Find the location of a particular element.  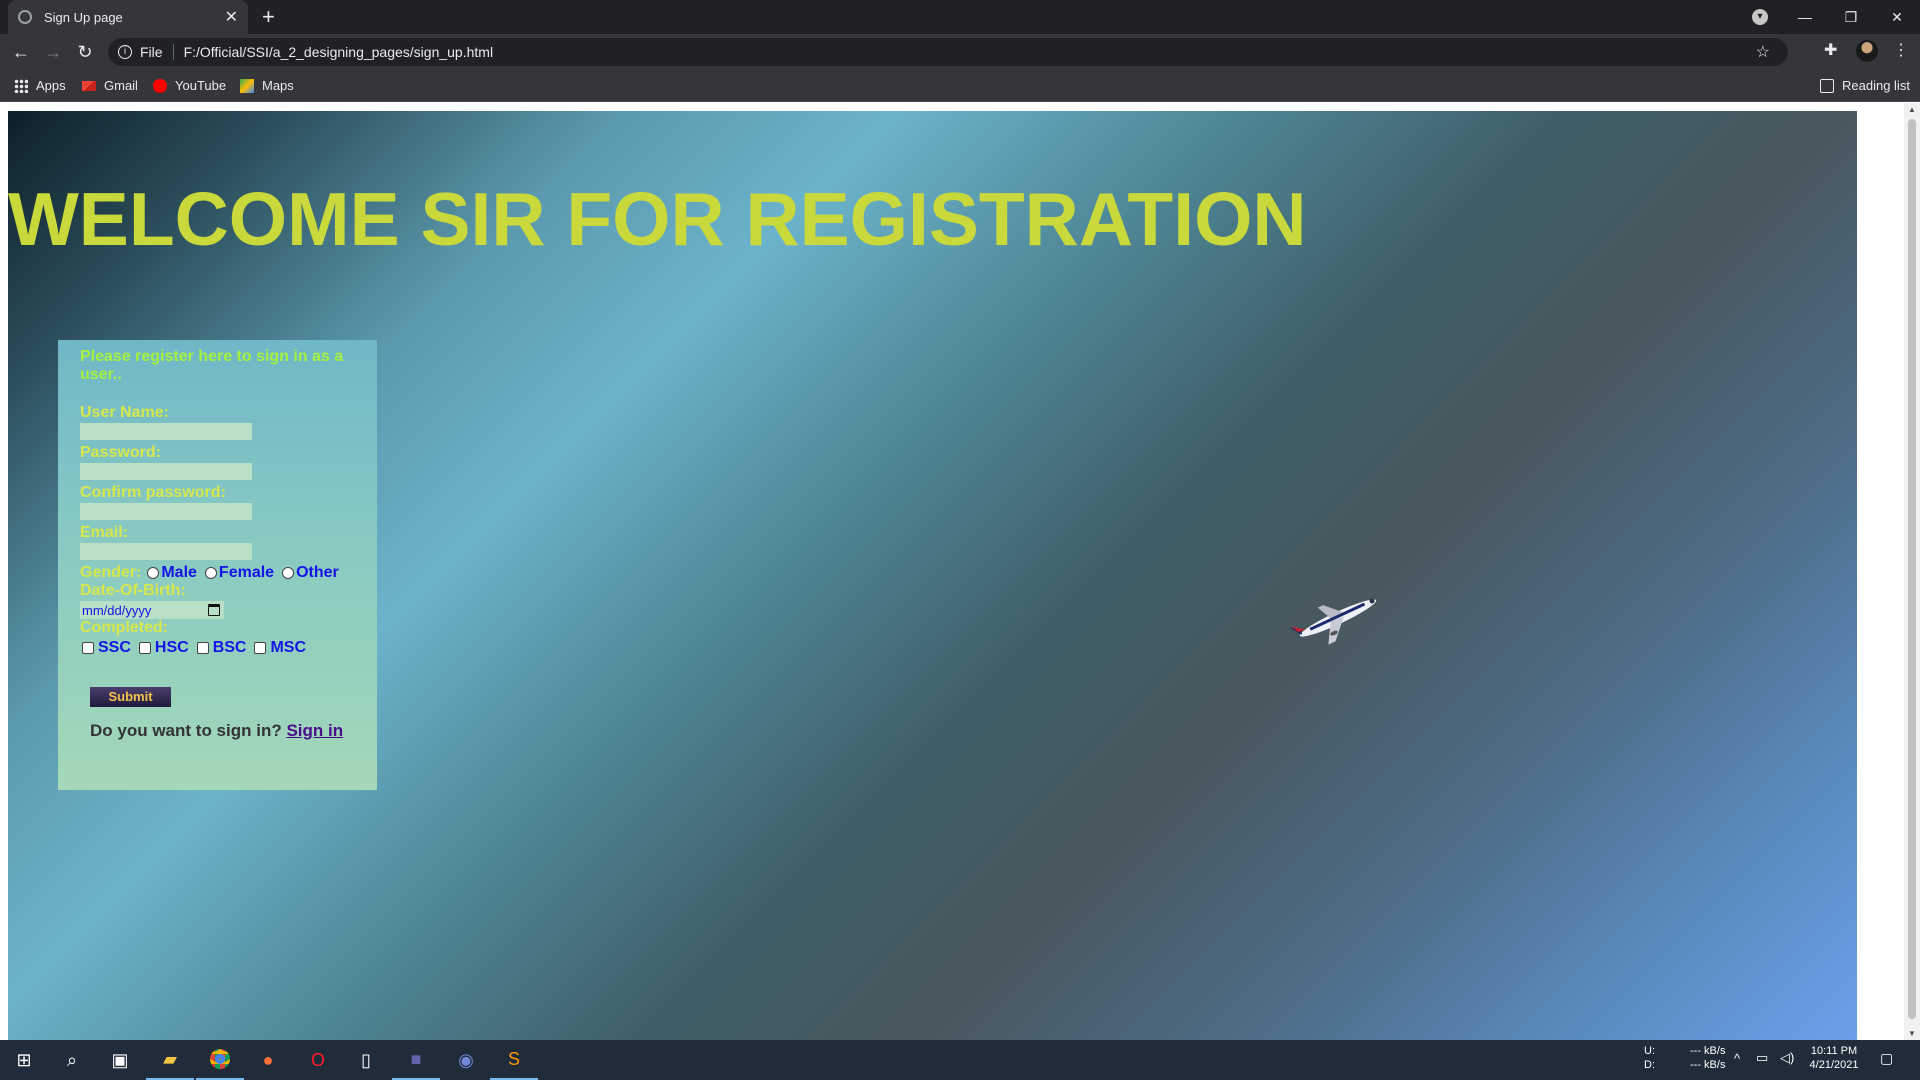

maps-icon is located at coordinates (247, 85).